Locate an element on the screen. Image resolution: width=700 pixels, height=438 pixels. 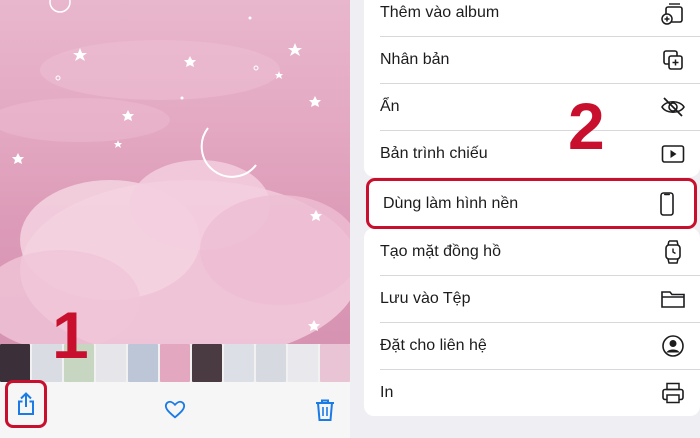
watch-icon is located at coordinates (673, 252).